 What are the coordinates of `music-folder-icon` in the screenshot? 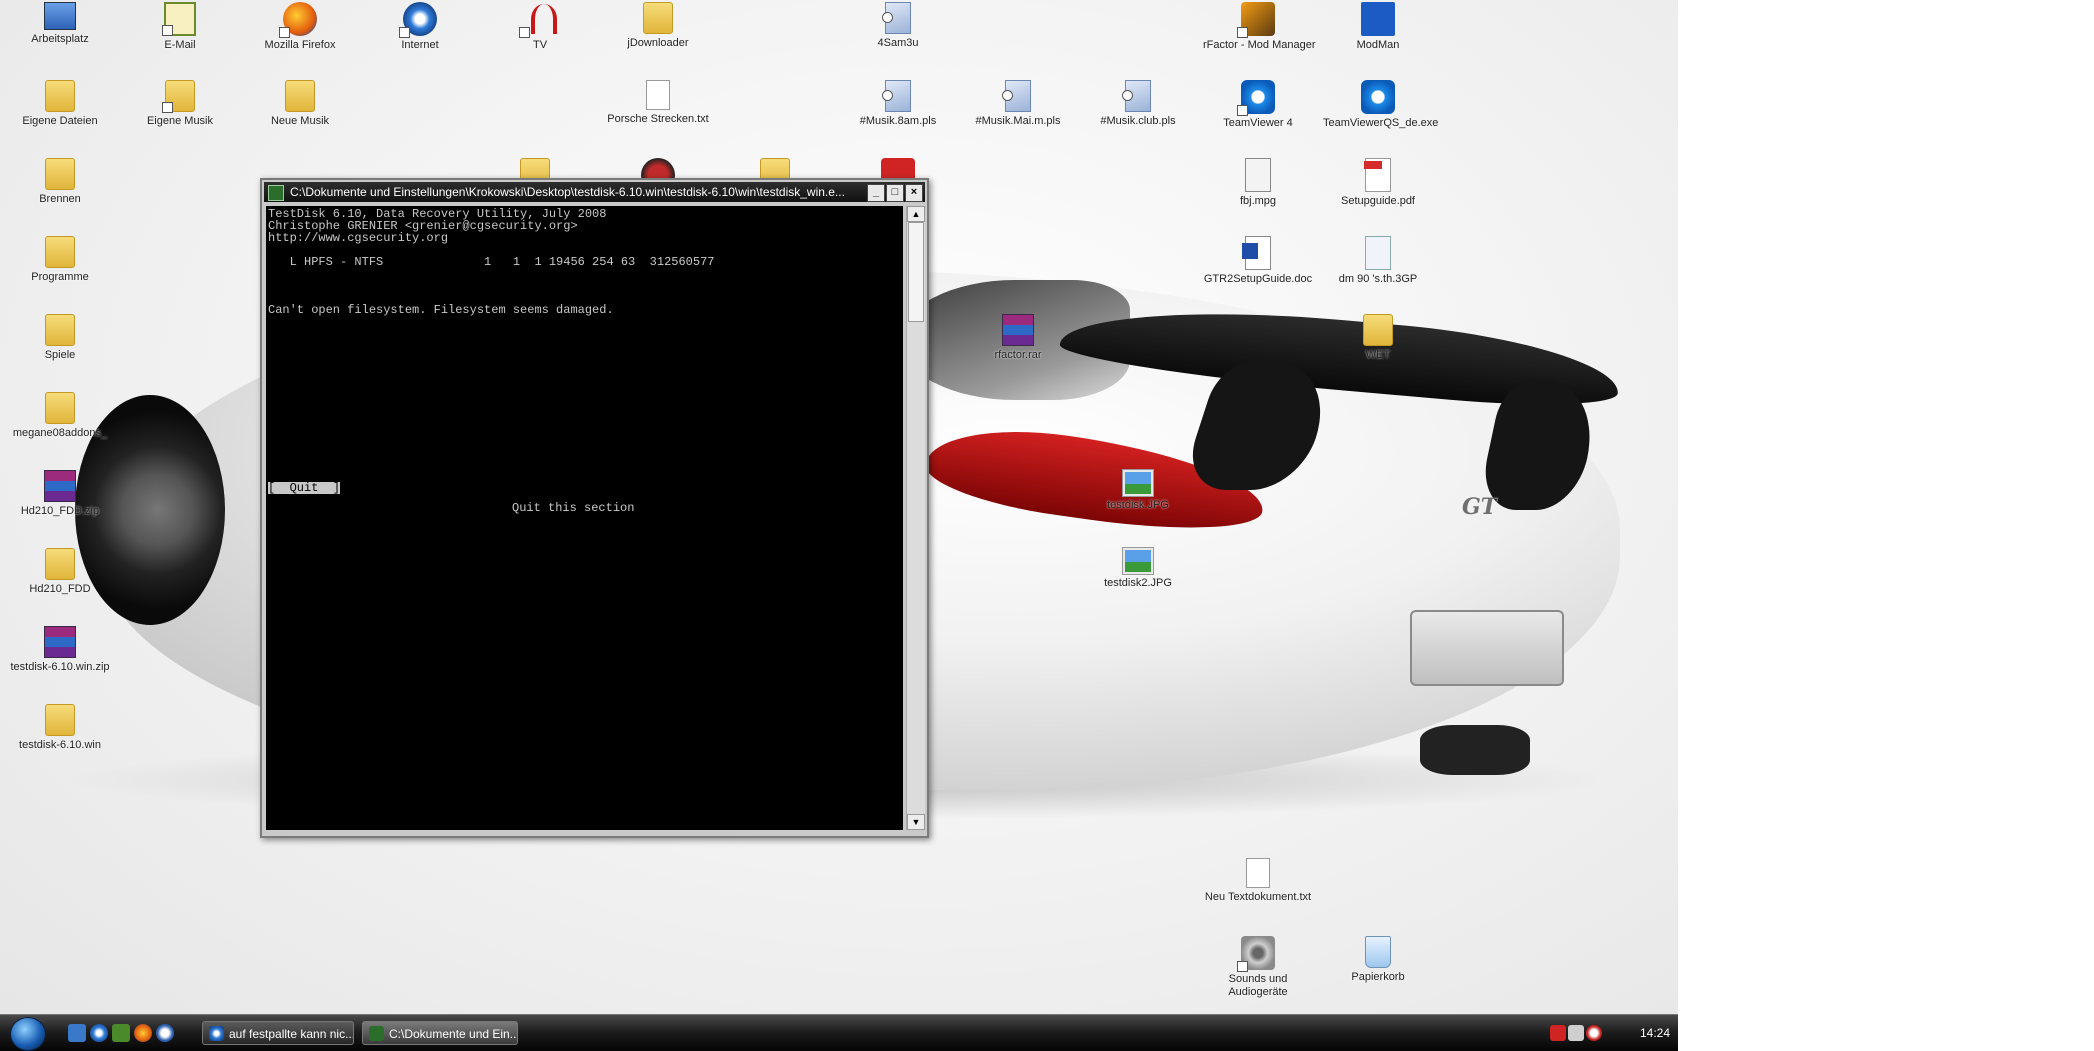 It's located at (178, 96).